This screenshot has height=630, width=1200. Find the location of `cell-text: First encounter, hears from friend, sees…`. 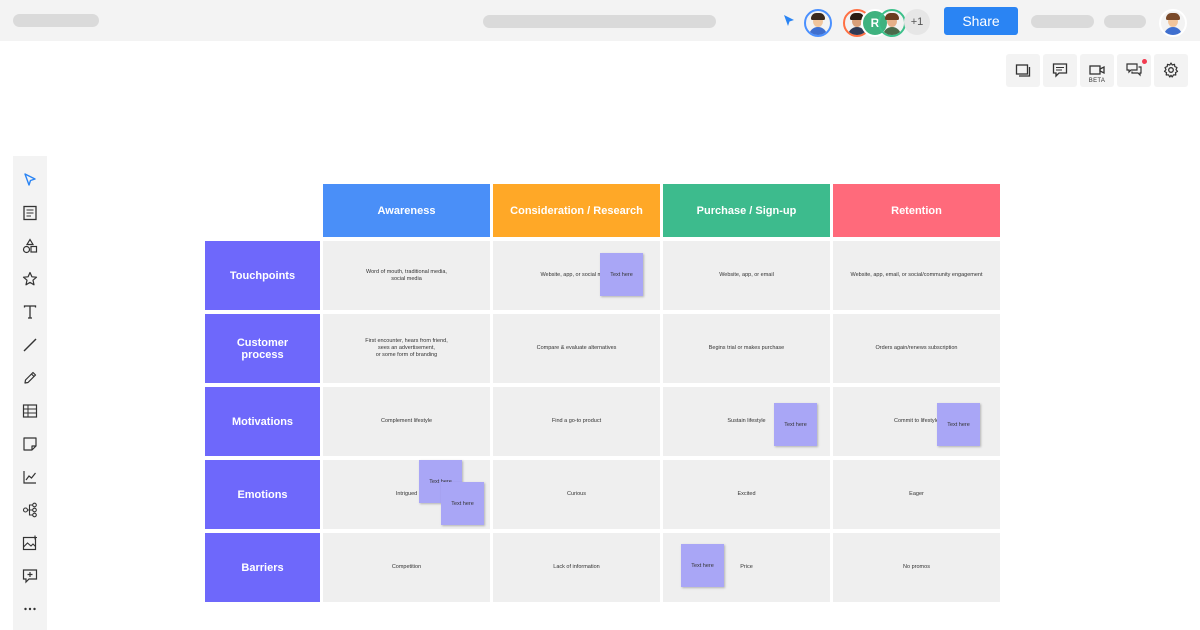

cell-text: First encounter, hears from friend, sees… is located at coordinates (406, 348).